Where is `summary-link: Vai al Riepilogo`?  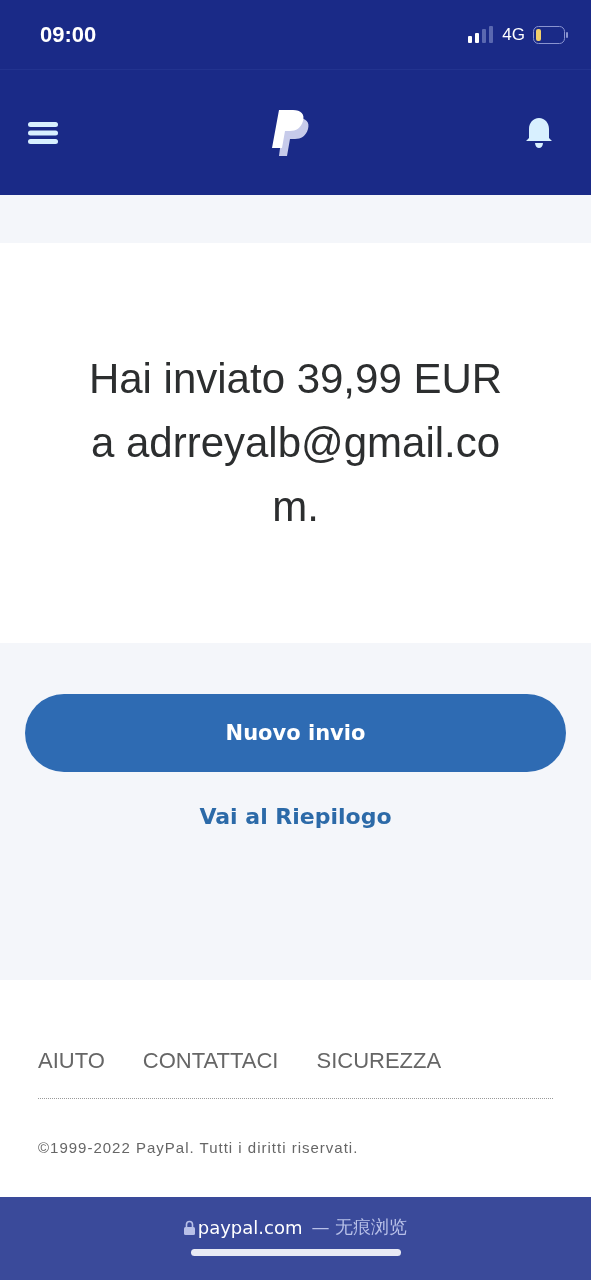
summary-link: Vai al Riepilogo is located at coordinates (295, 816).